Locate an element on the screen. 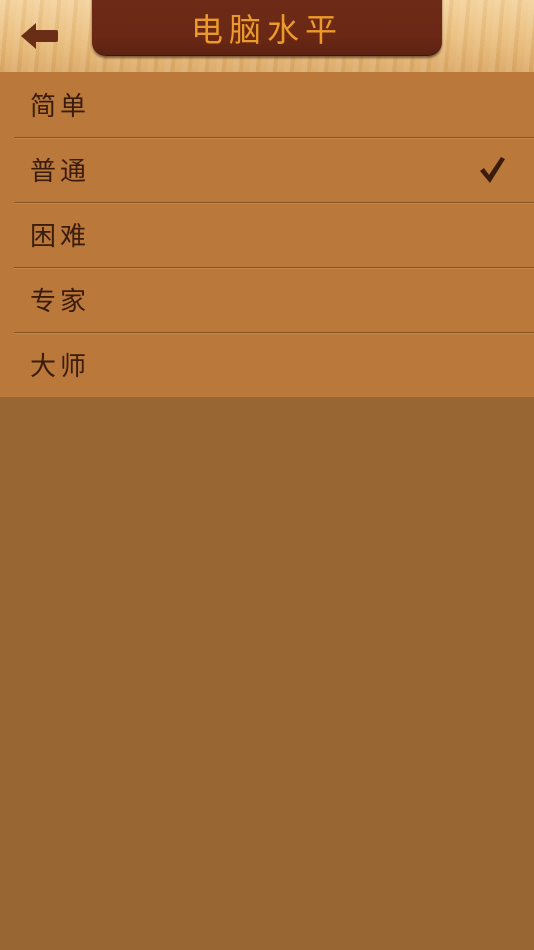 This screenshot has width=534, height=950. list-item-hard: 困难 is located at coordinates (267, 234).